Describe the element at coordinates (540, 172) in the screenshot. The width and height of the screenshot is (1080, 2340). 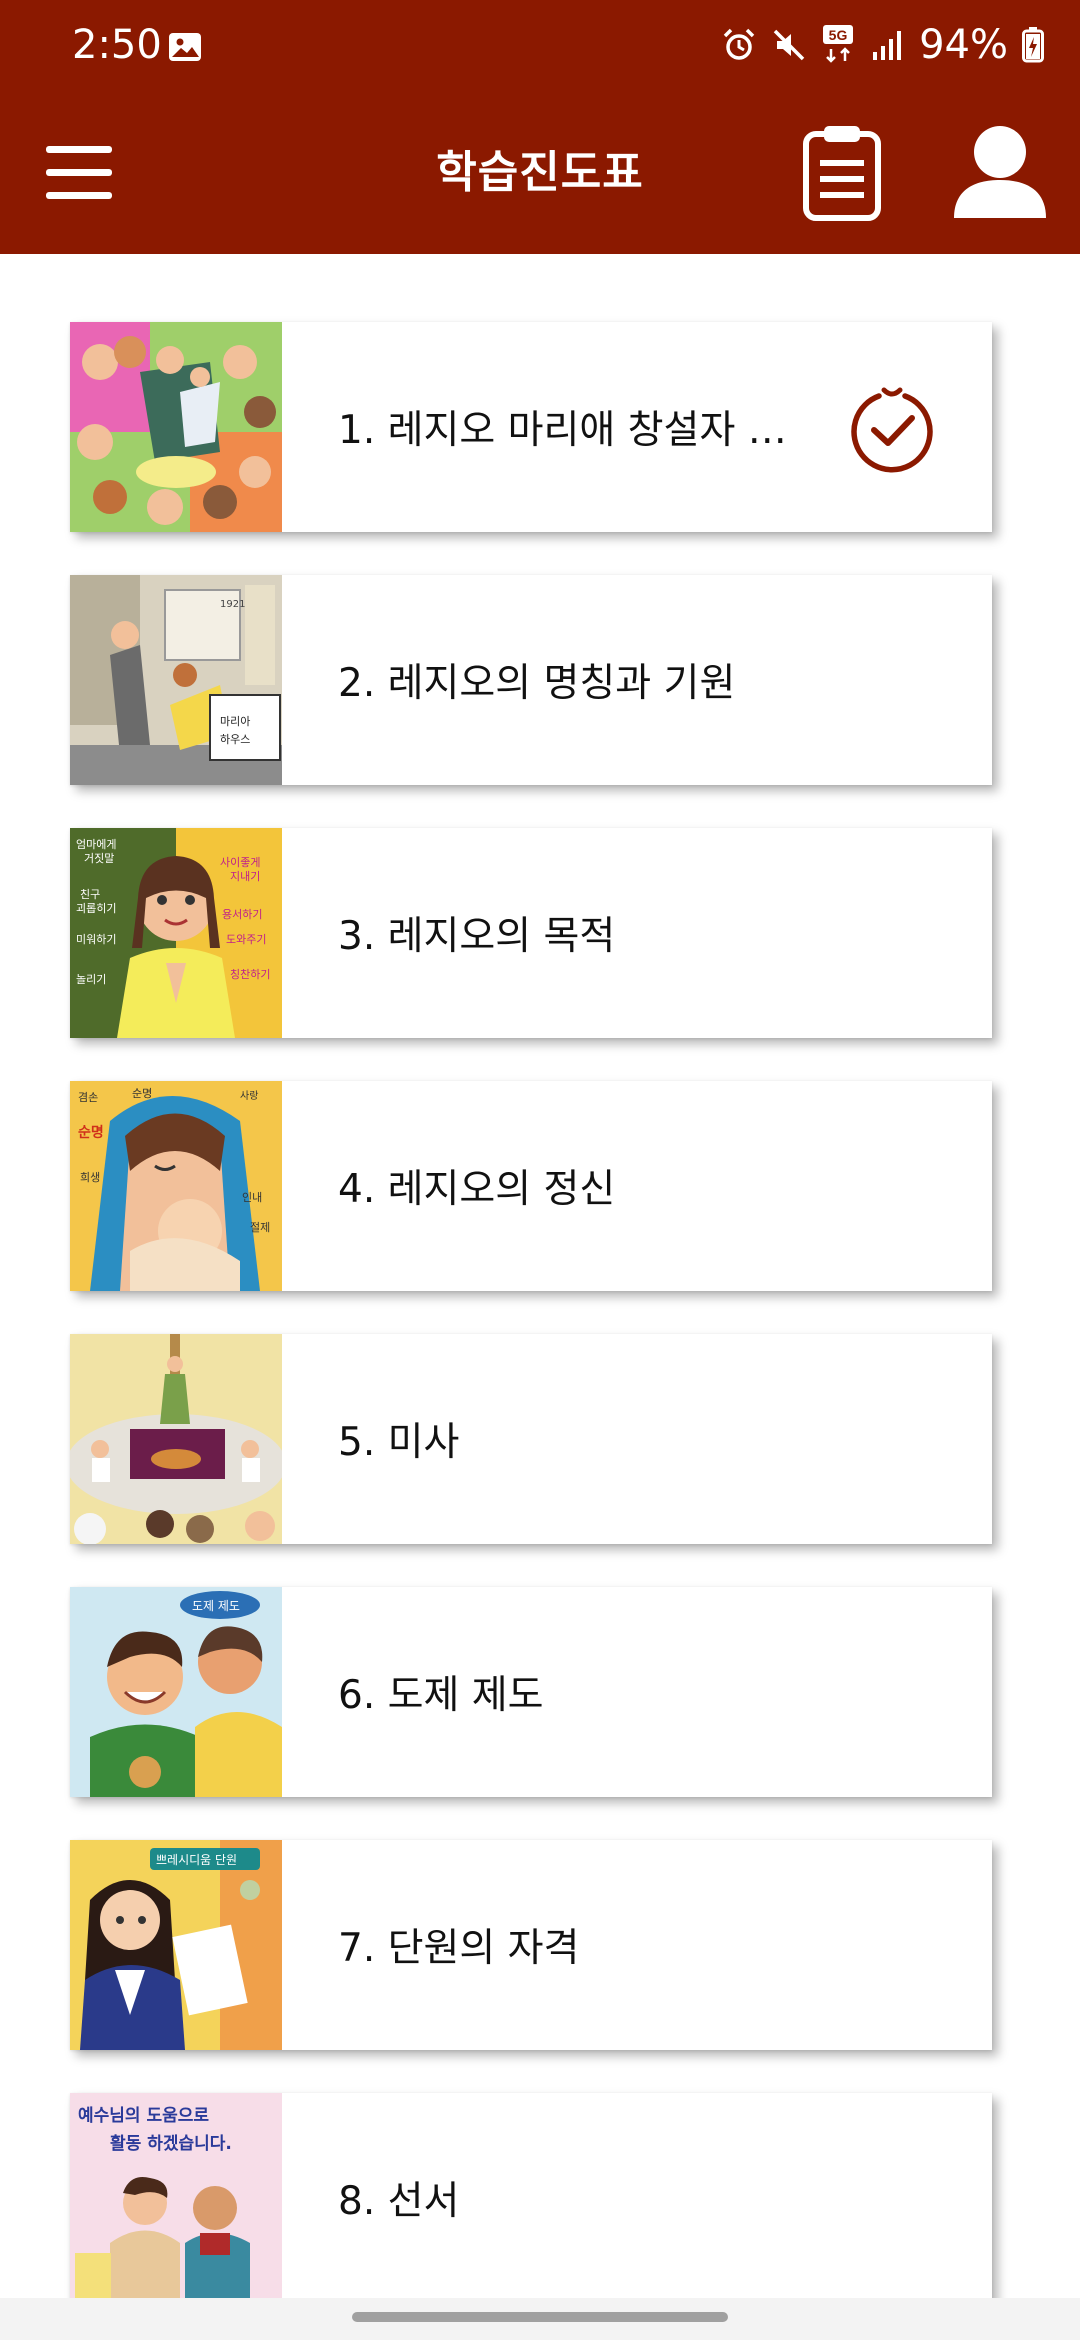
I see `page-title: 학습진도표` at that location.